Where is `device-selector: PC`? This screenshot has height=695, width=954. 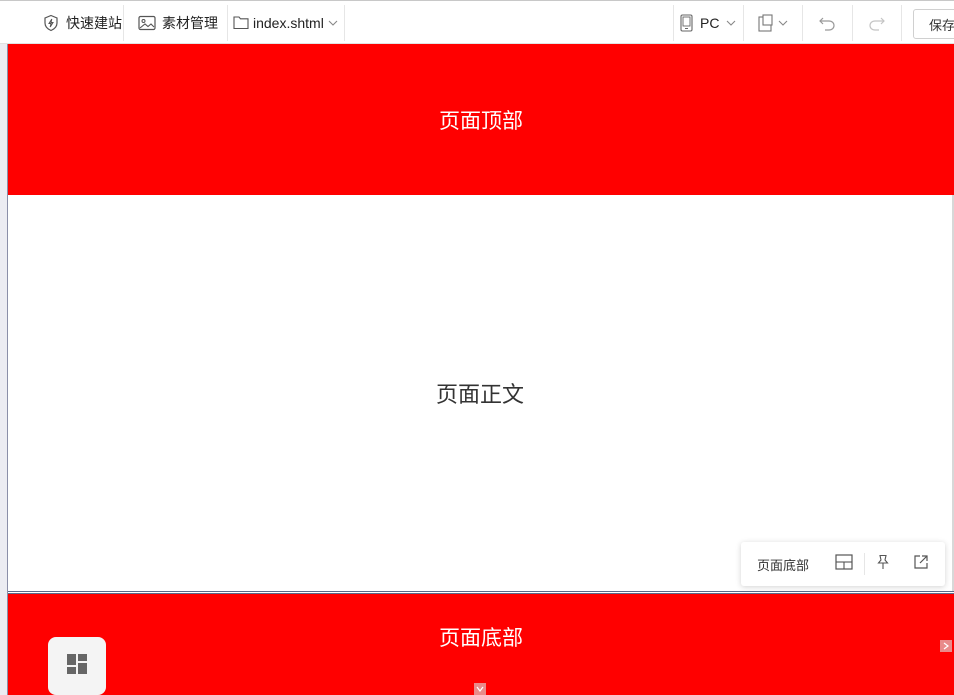
device-selector: PC is located at coordinates (708, 22).